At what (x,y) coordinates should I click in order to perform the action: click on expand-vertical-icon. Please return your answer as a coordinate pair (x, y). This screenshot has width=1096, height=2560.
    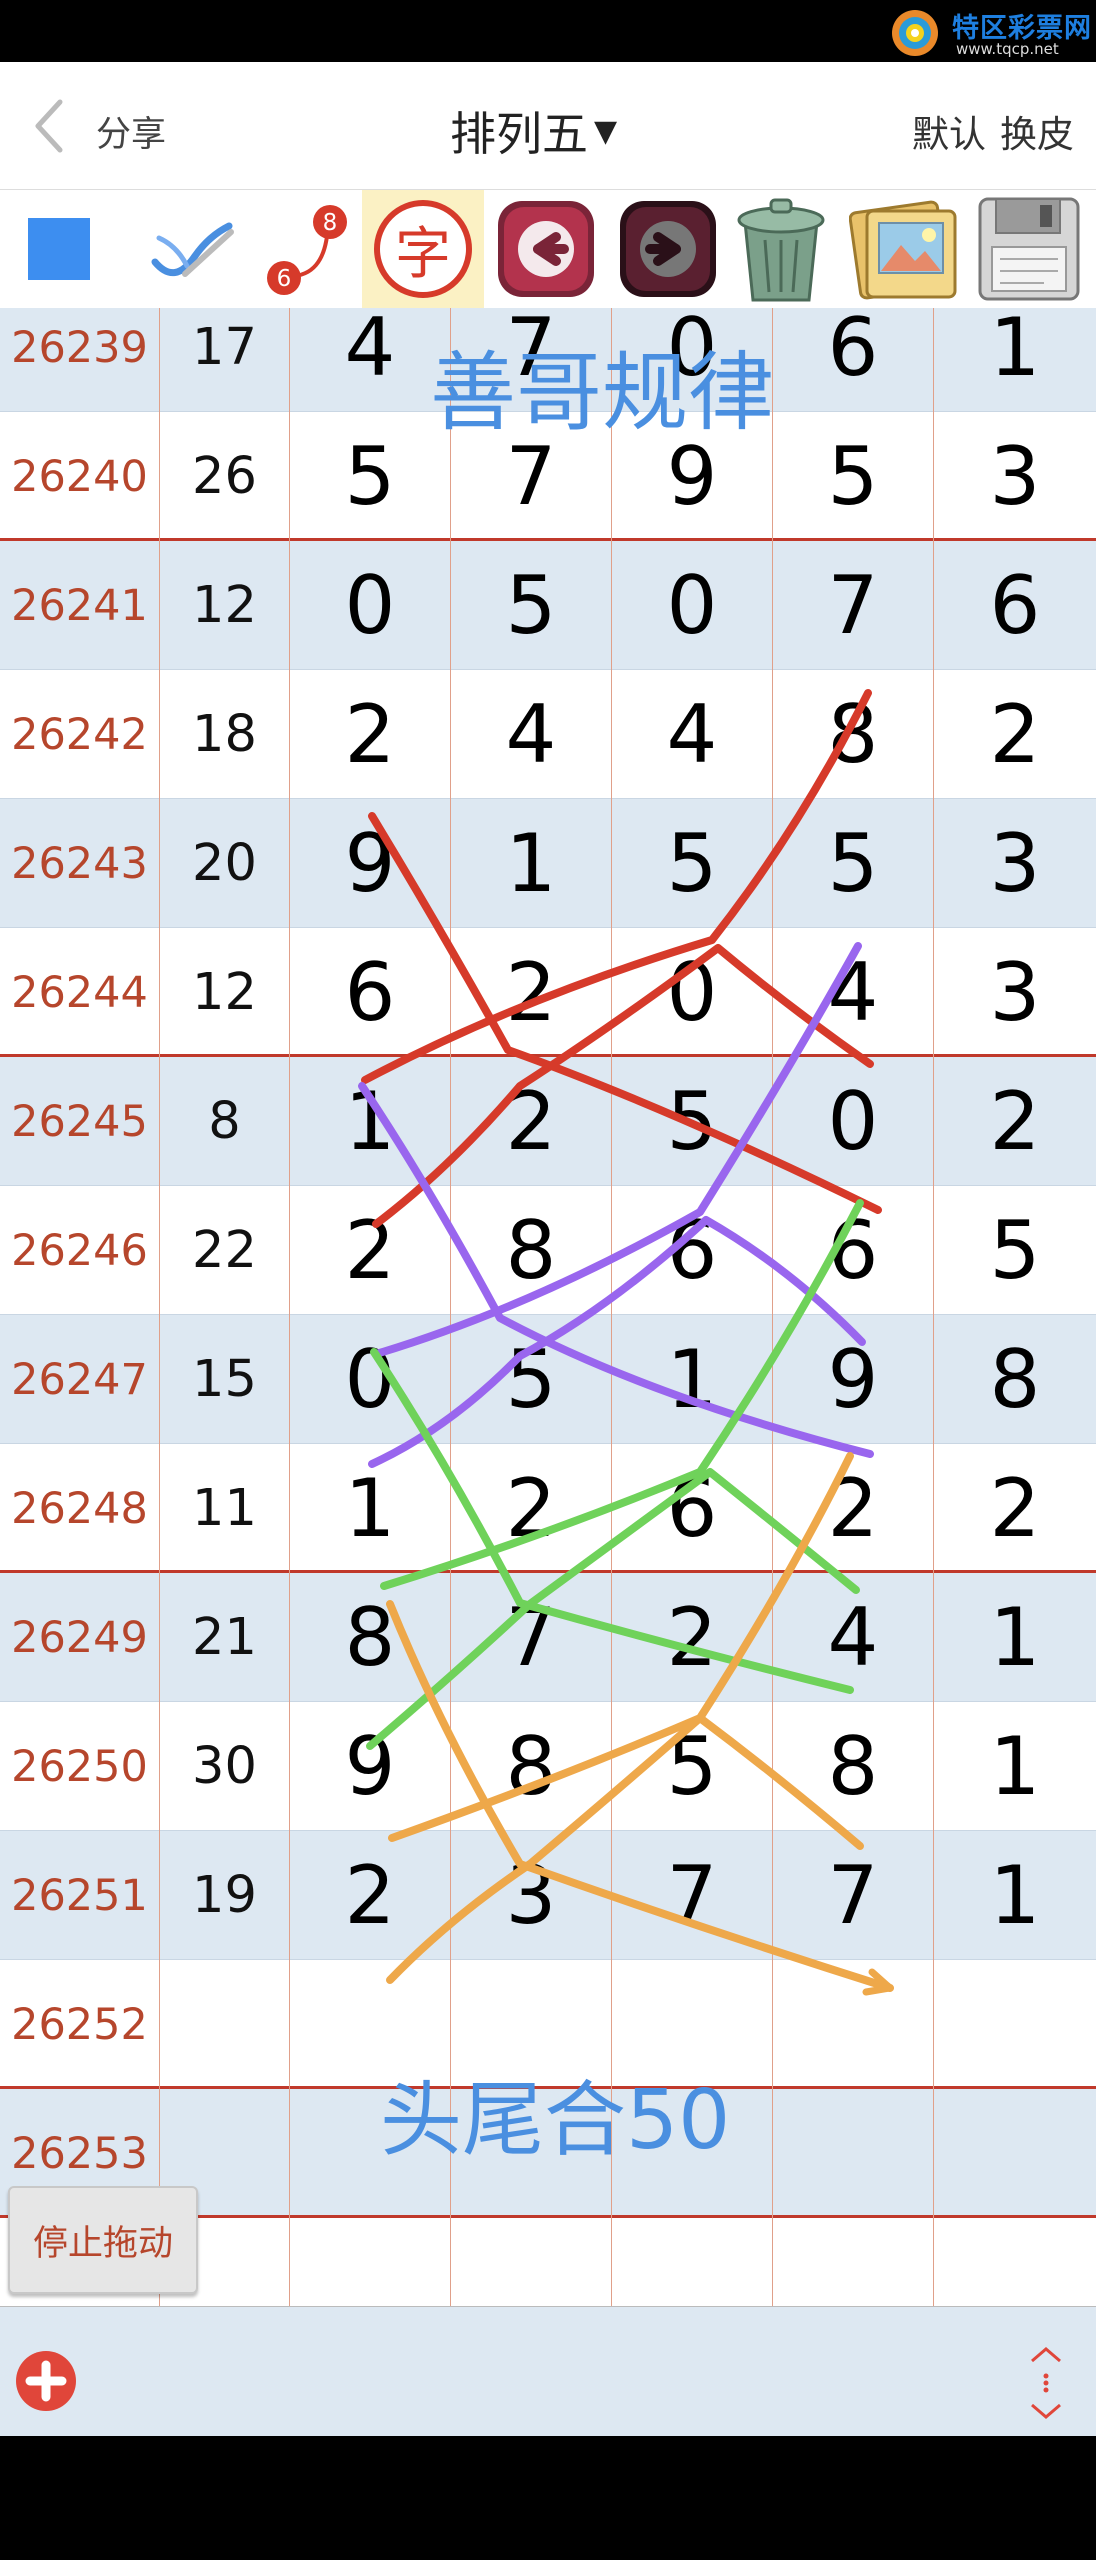
    Looking at the image, I should click on (1046, 2383).